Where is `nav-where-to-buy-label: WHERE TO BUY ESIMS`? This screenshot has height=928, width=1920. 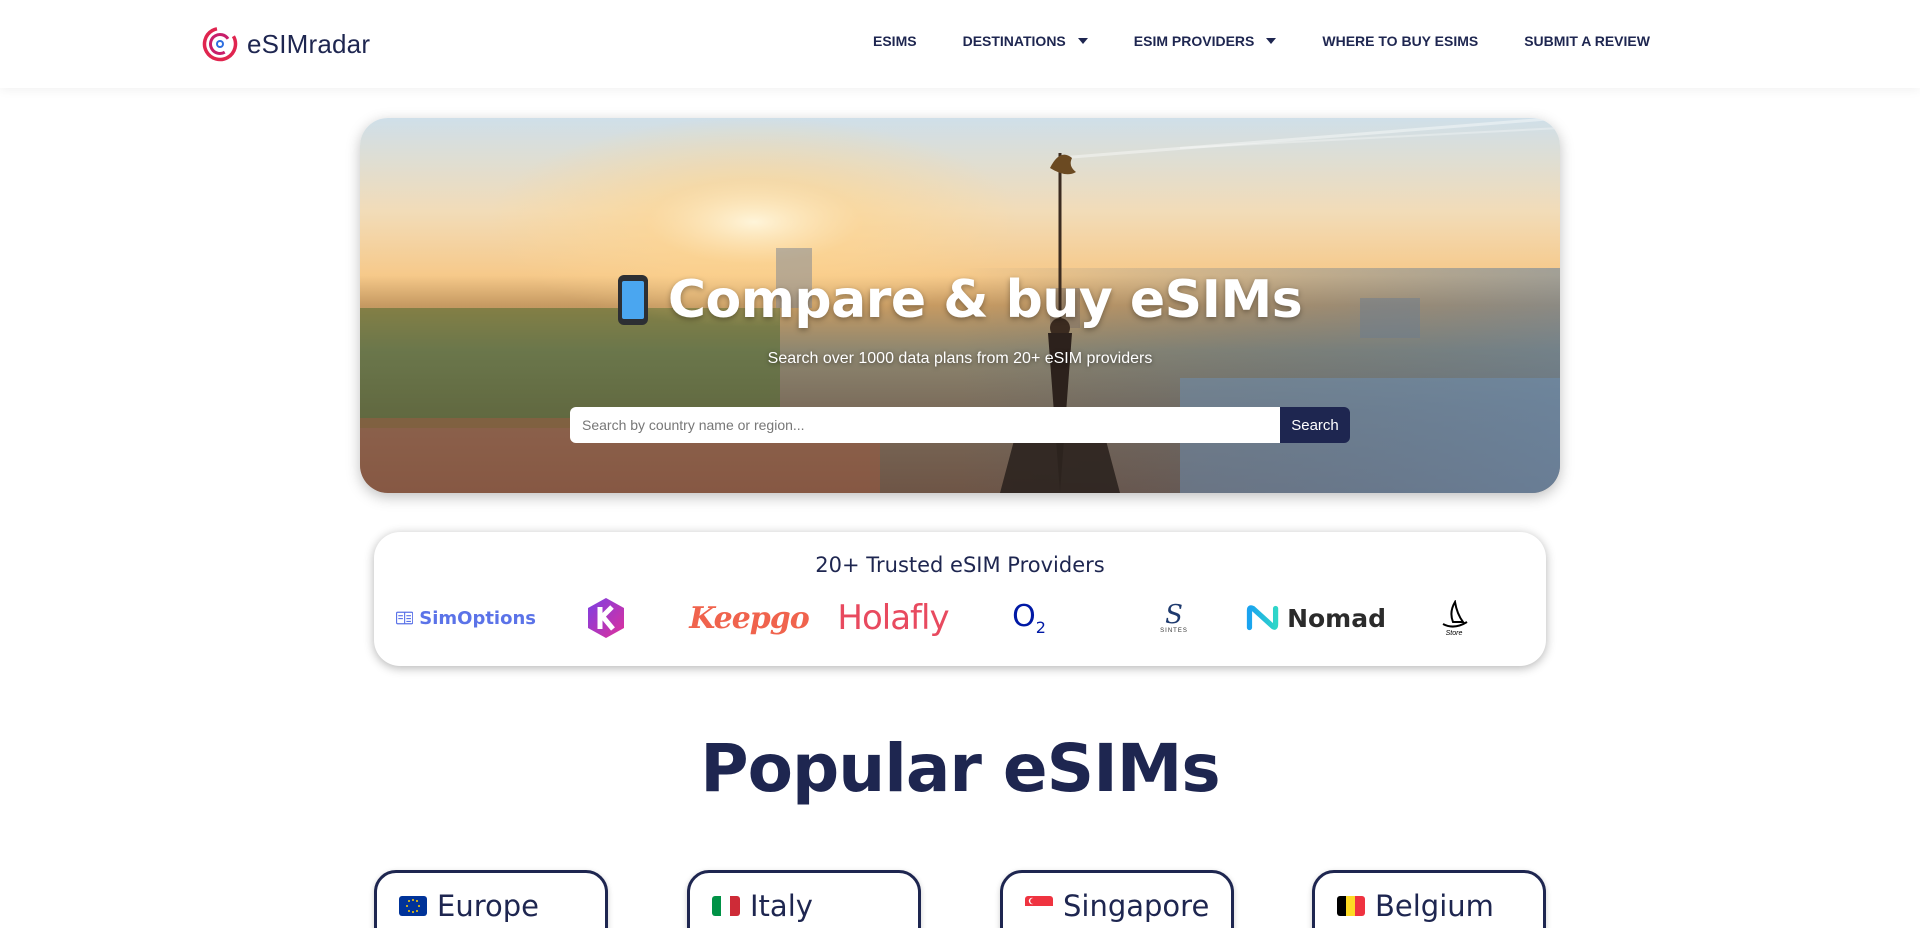
nav-where-to-buy-label: WHERE TO BUY ESIMS is located at coordinates (1400, 41).